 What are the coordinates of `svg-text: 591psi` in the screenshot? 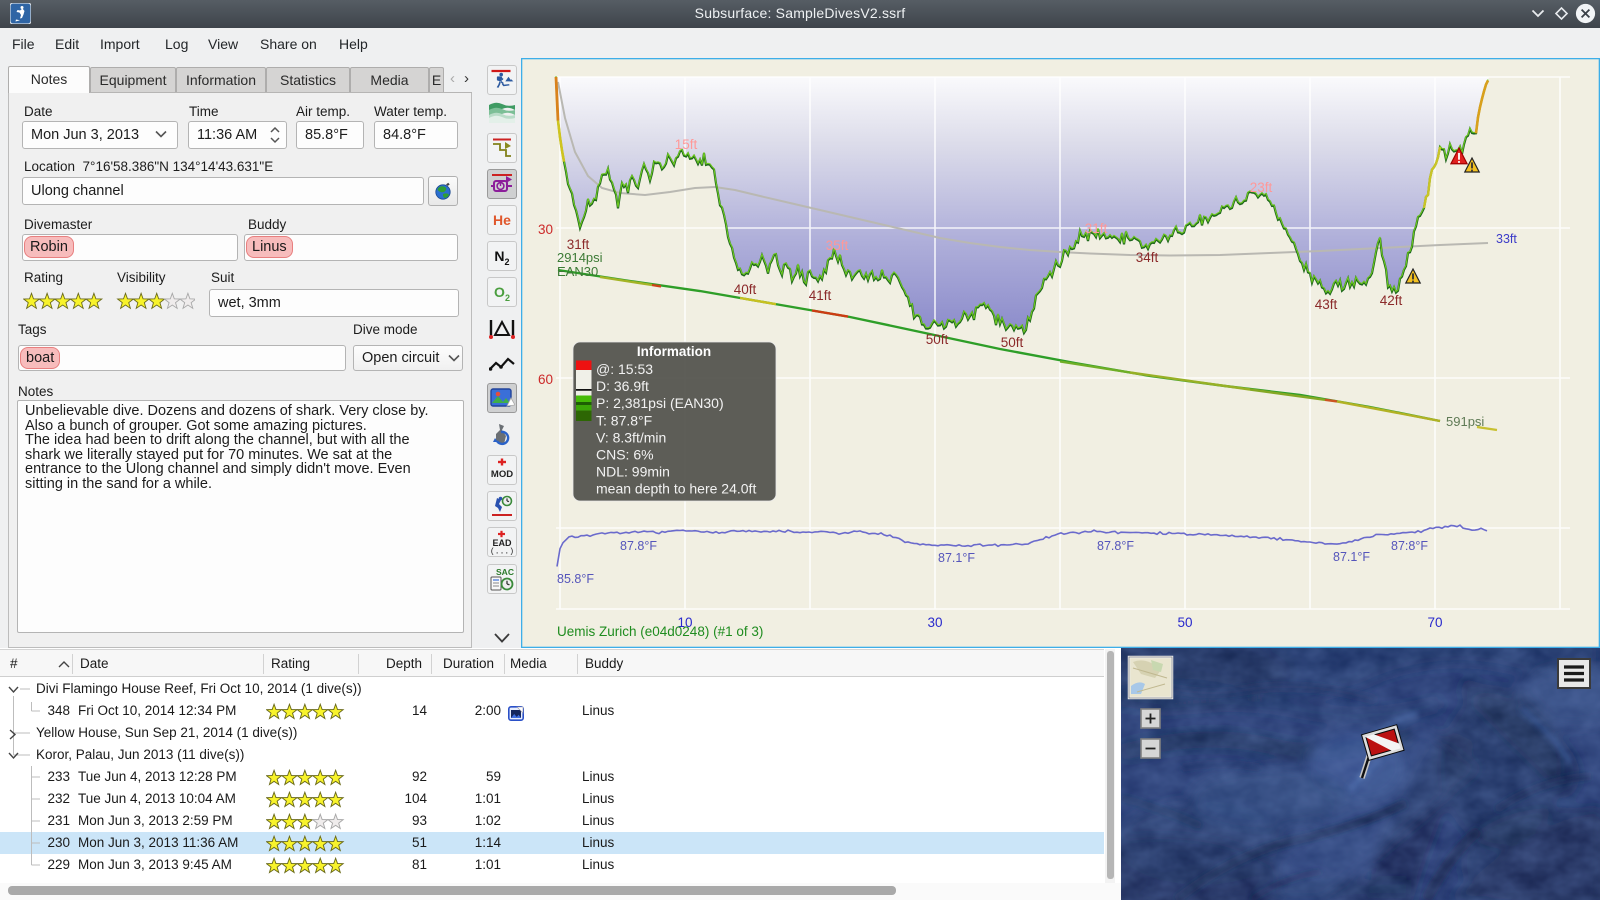 It's located at (1465, 421).